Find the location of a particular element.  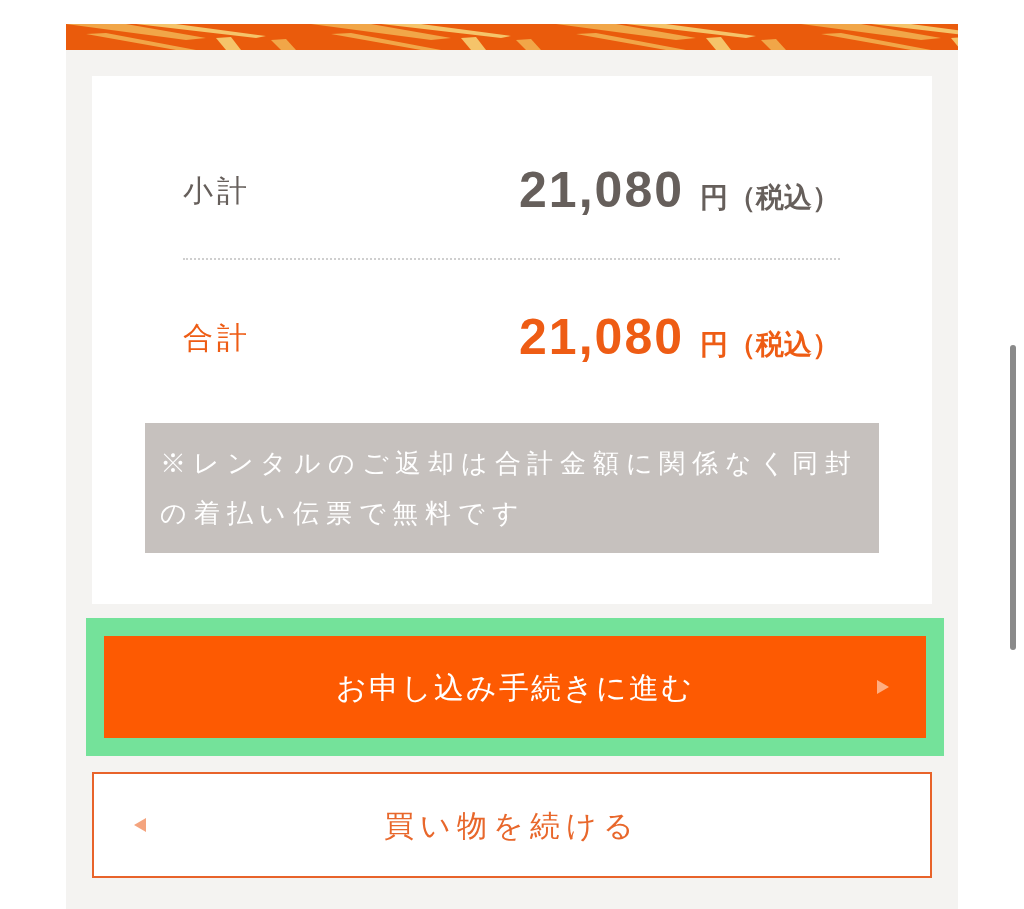

scrollbar-thumb is located at coordinates (1013, 497).